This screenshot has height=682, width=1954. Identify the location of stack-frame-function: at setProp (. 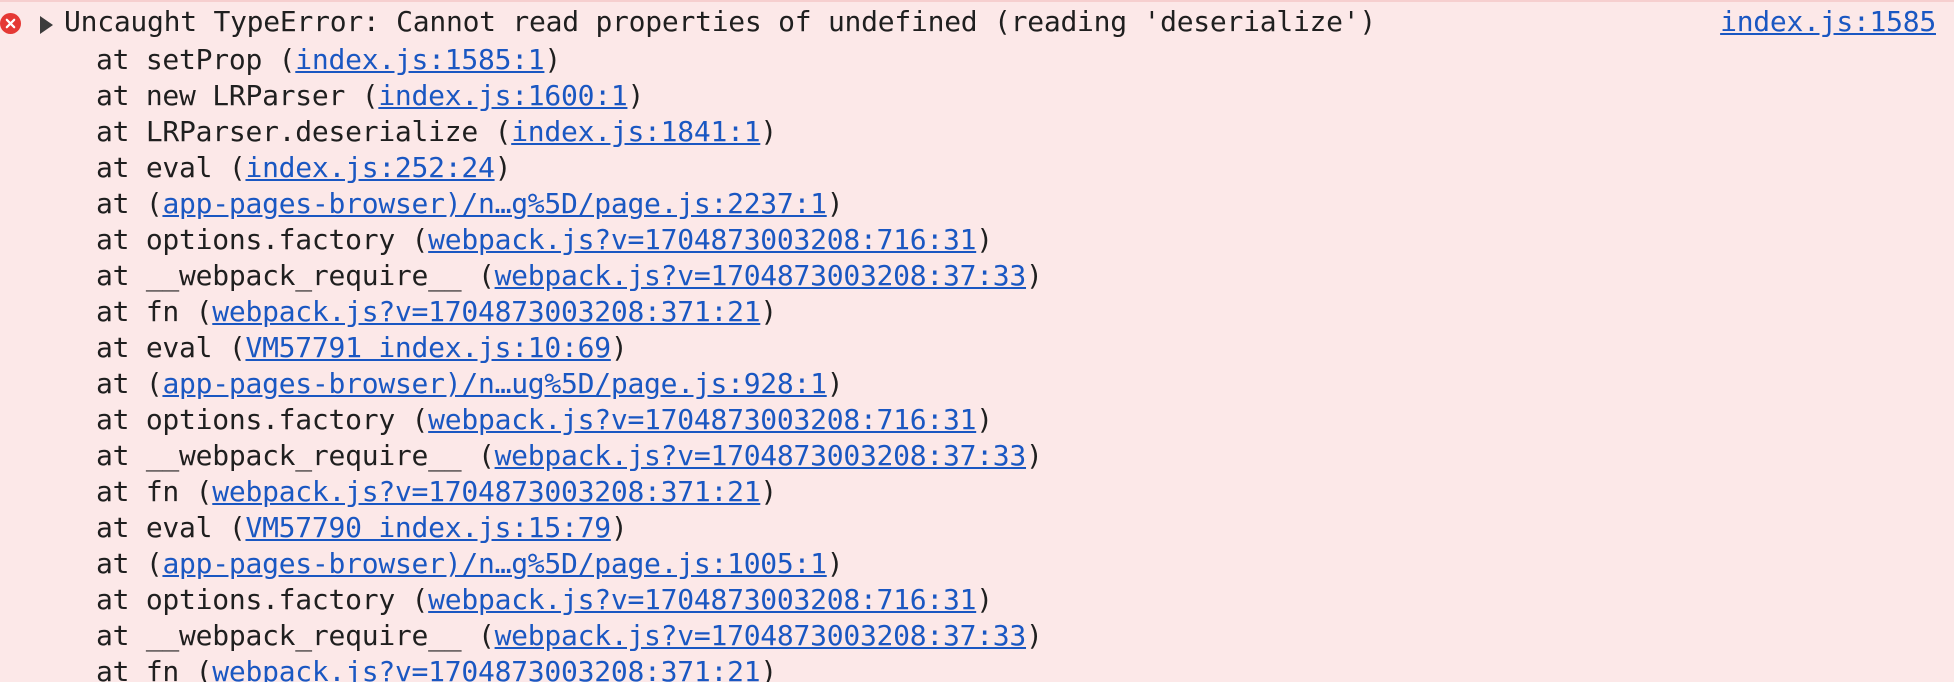
(196, 59).